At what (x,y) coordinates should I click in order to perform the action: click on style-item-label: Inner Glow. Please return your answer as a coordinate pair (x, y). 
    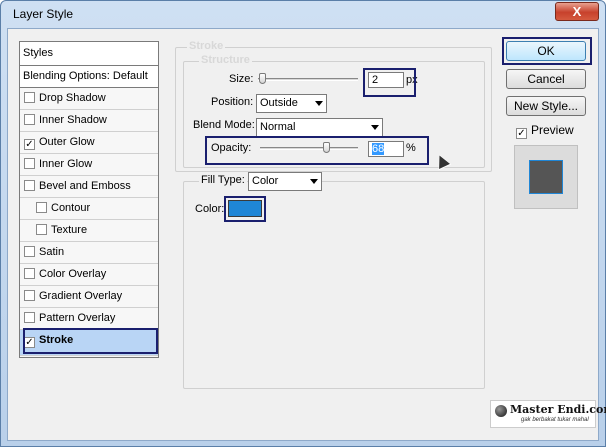
    Looking at the image, I should click on (66, 164).